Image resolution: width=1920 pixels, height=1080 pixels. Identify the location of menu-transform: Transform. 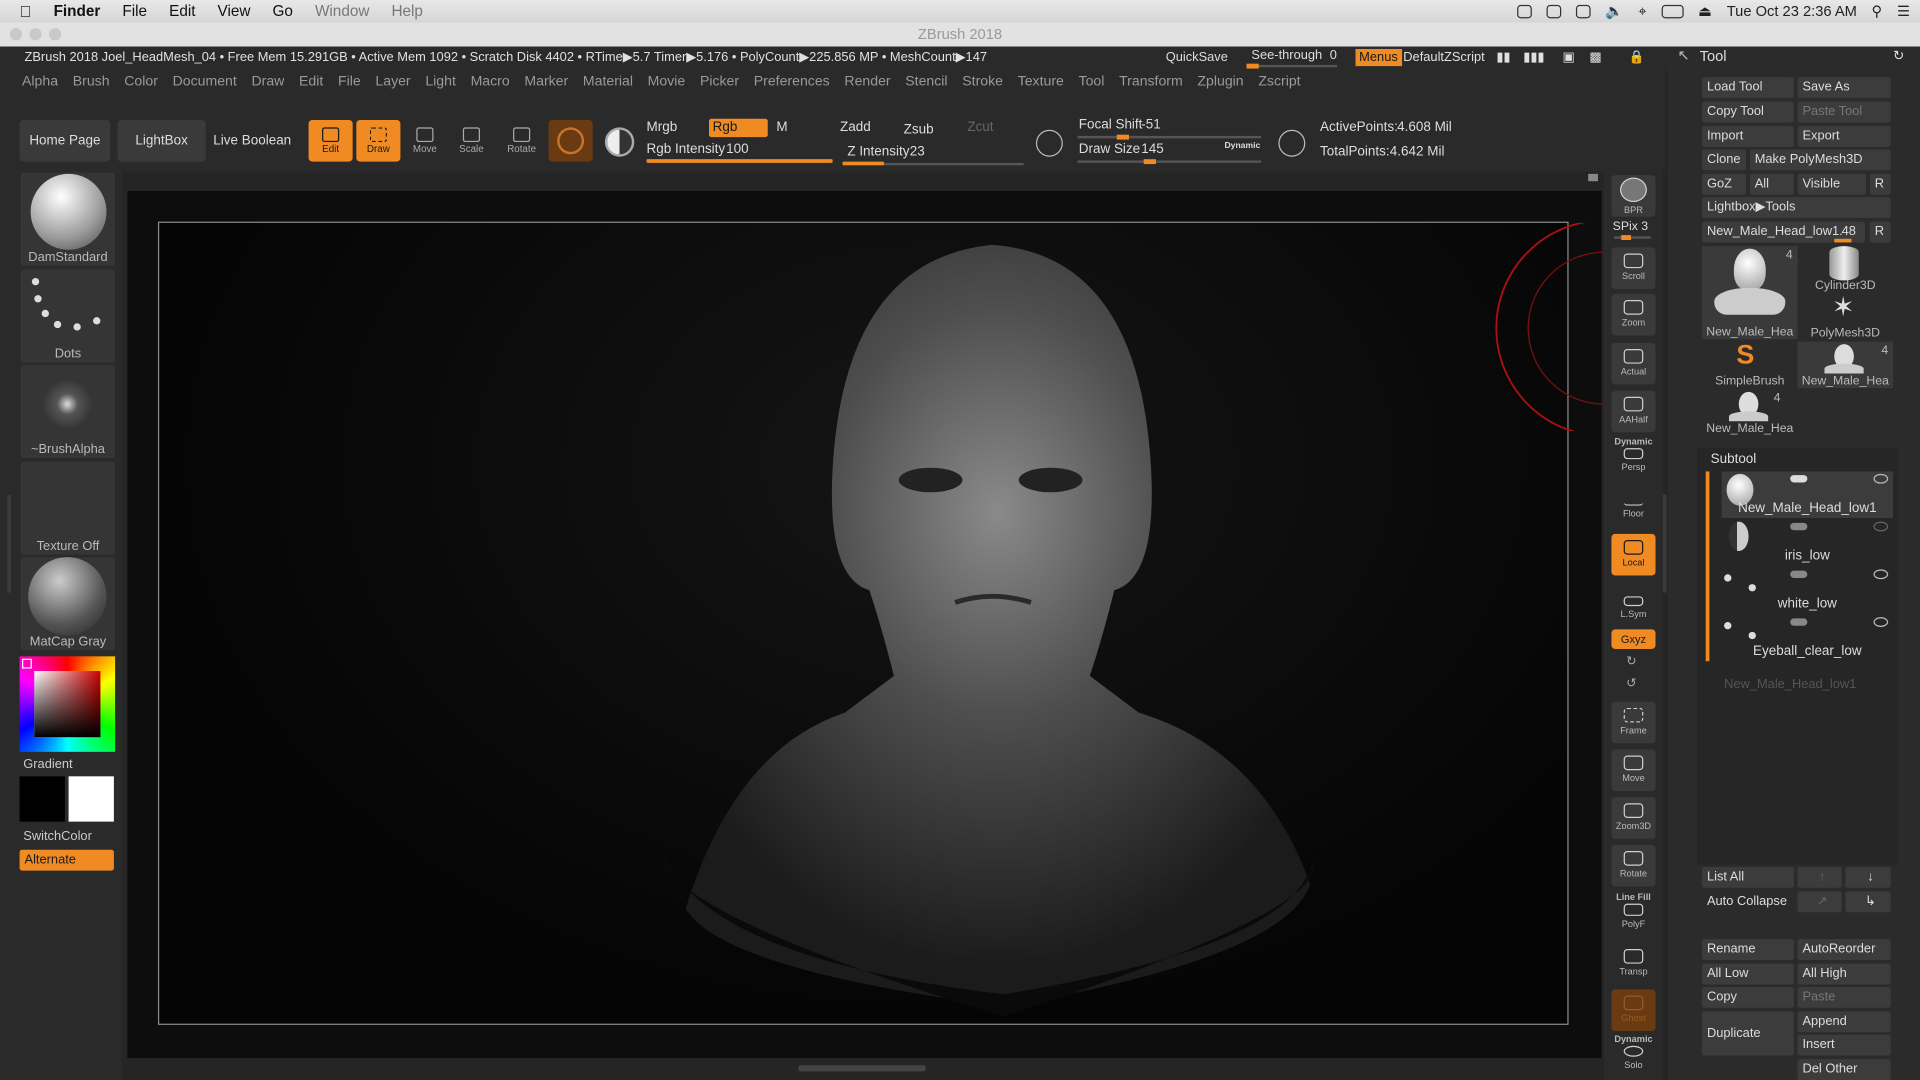
(1151, 82).